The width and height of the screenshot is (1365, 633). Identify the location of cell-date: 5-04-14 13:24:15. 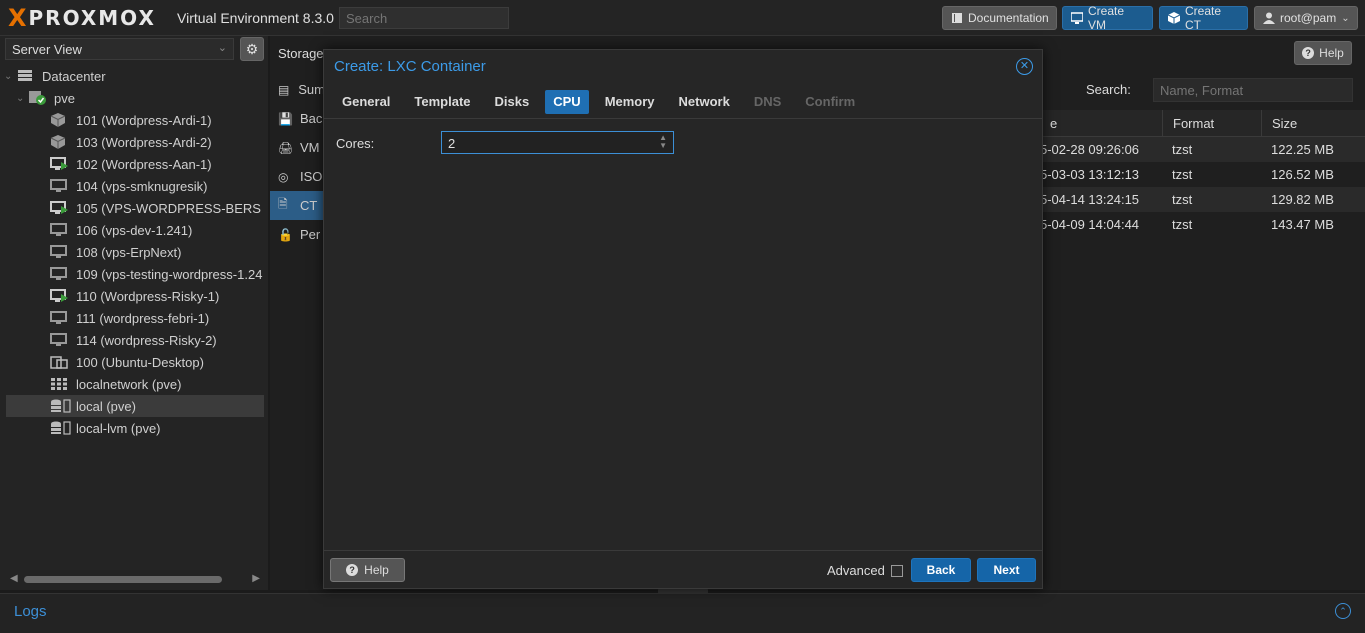
(1090, 199).